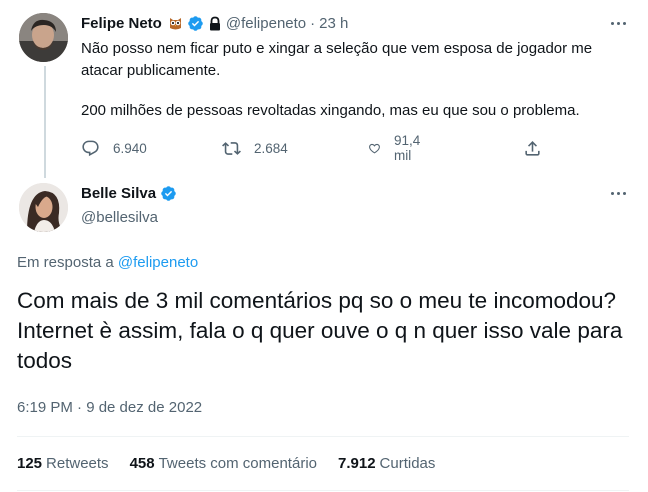 The width and height of the screenshot is (648, 492). Describe the element at coordinates (118, 193) in the screenshot. I see `author-name: Belle Silva` at that location.